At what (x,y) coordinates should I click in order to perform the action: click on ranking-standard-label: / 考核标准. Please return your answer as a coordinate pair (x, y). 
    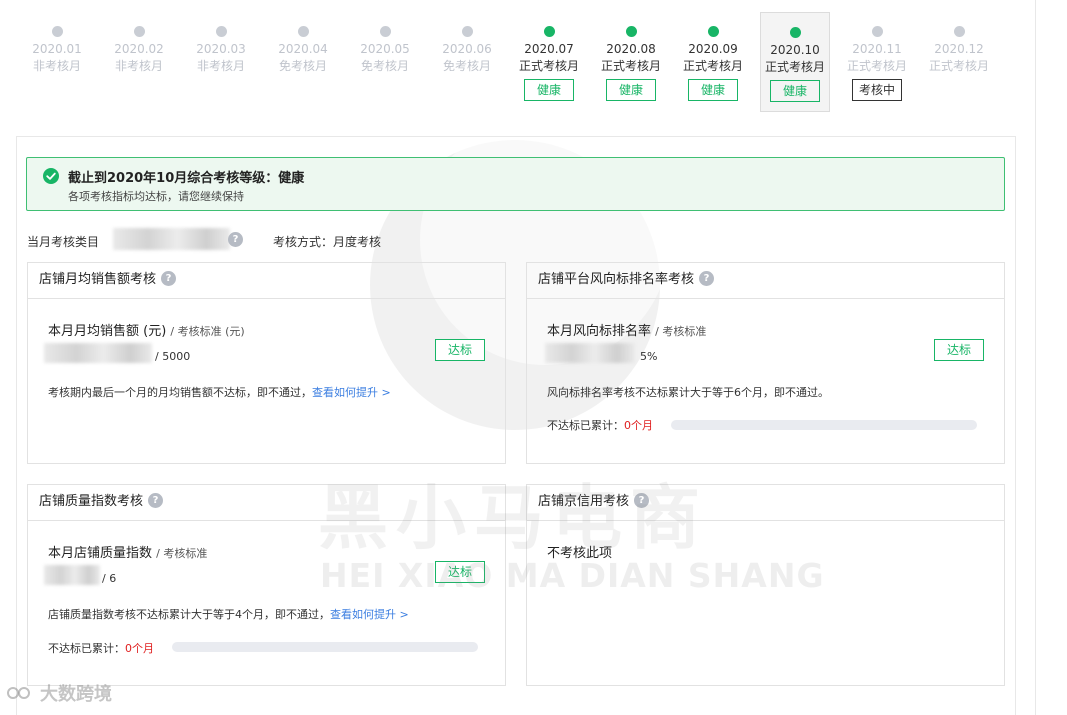
    Looking at the image, I should click on (681, 331).